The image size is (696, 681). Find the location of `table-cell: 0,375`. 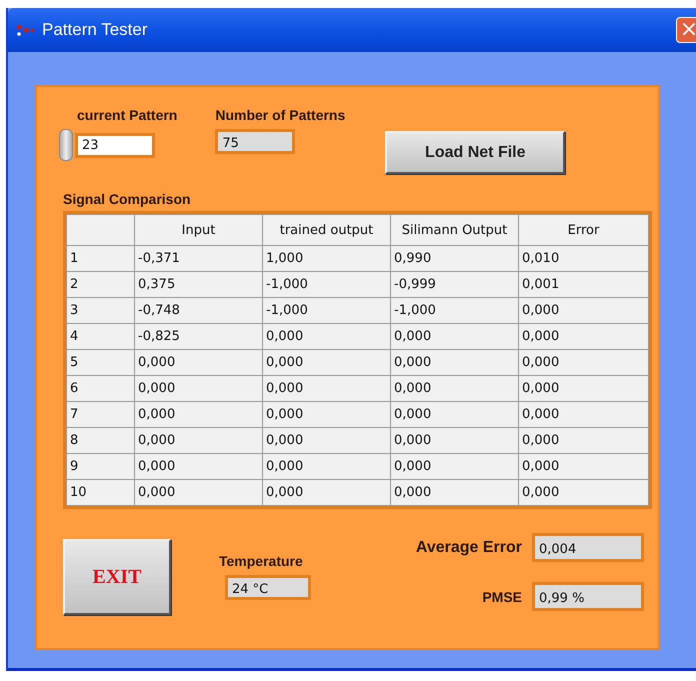

table-cell: 0,375 is located at coordinates (198, 285).